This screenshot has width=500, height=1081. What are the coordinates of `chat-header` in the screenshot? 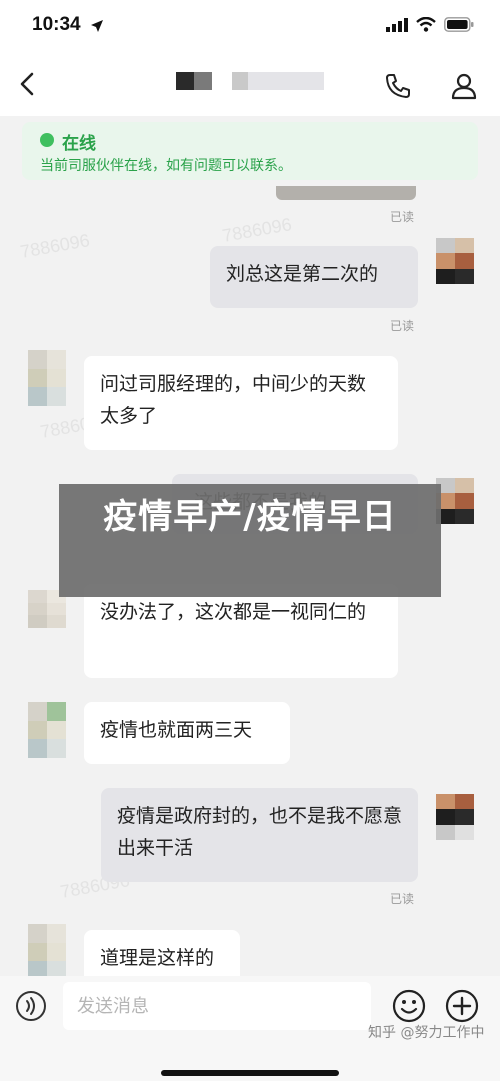 It's located at (250, 84).